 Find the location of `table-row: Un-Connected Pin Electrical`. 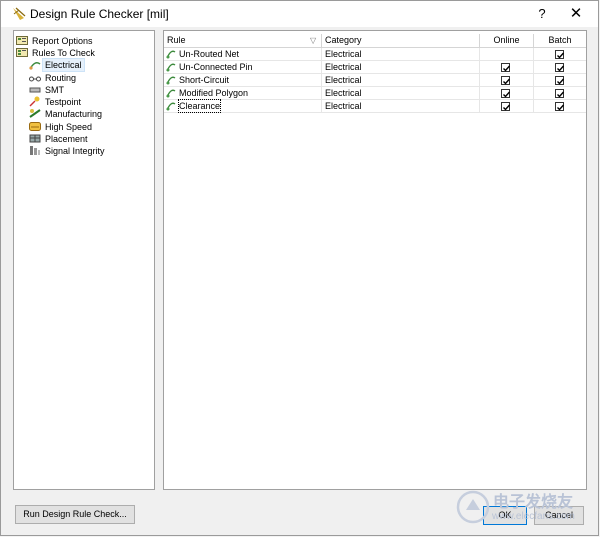

table-row: Un-Connected Pin Electrical is located at coordinates (375, 67).